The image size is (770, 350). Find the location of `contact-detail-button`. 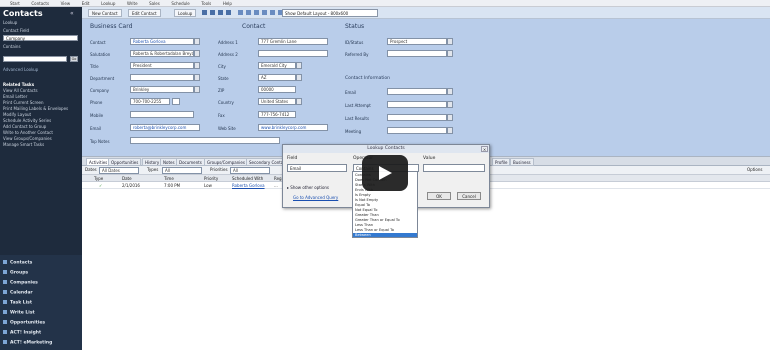

contact-detail-button is located at coordinates (197, 41).